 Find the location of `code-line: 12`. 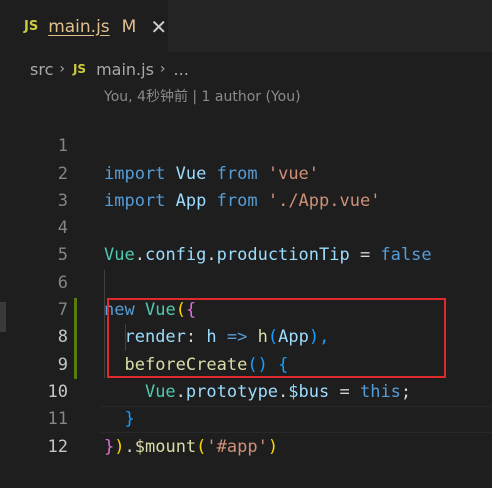

code-line: 12 is located at coordinates (246, 431).